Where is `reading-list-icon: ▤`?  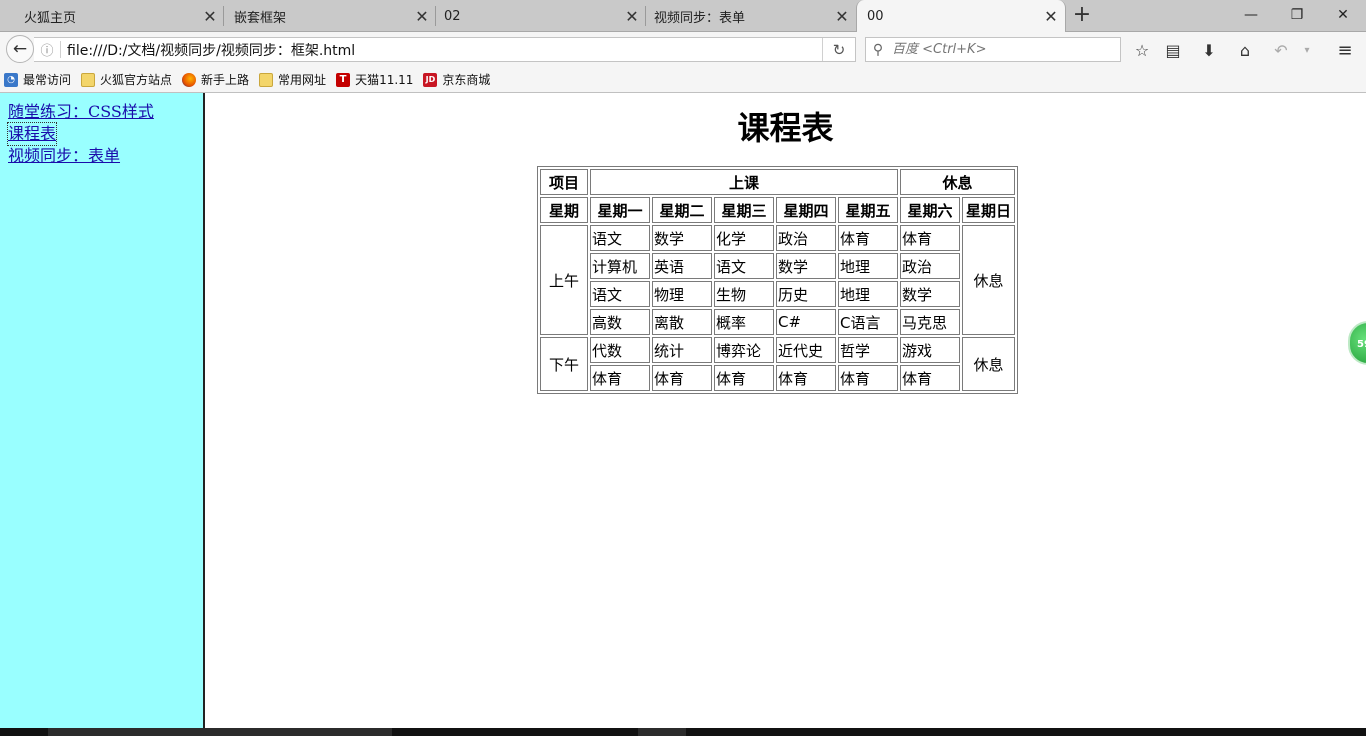
reading-list-icon: ▤ is located at coordinates (1173, 50).